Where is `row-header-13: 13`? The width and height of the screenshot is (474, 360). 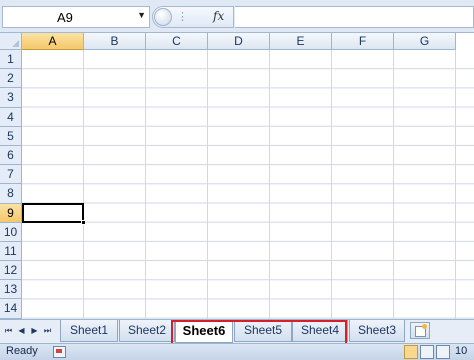
row-header-13: 13 is located at coordinates (11, 290).